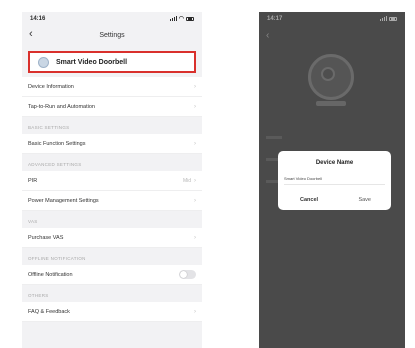 The height and width of the screenshot is (348, 415). Describe the element at coordinates (364, 200) in the screenshot. I see `save-button: Save` at that location.